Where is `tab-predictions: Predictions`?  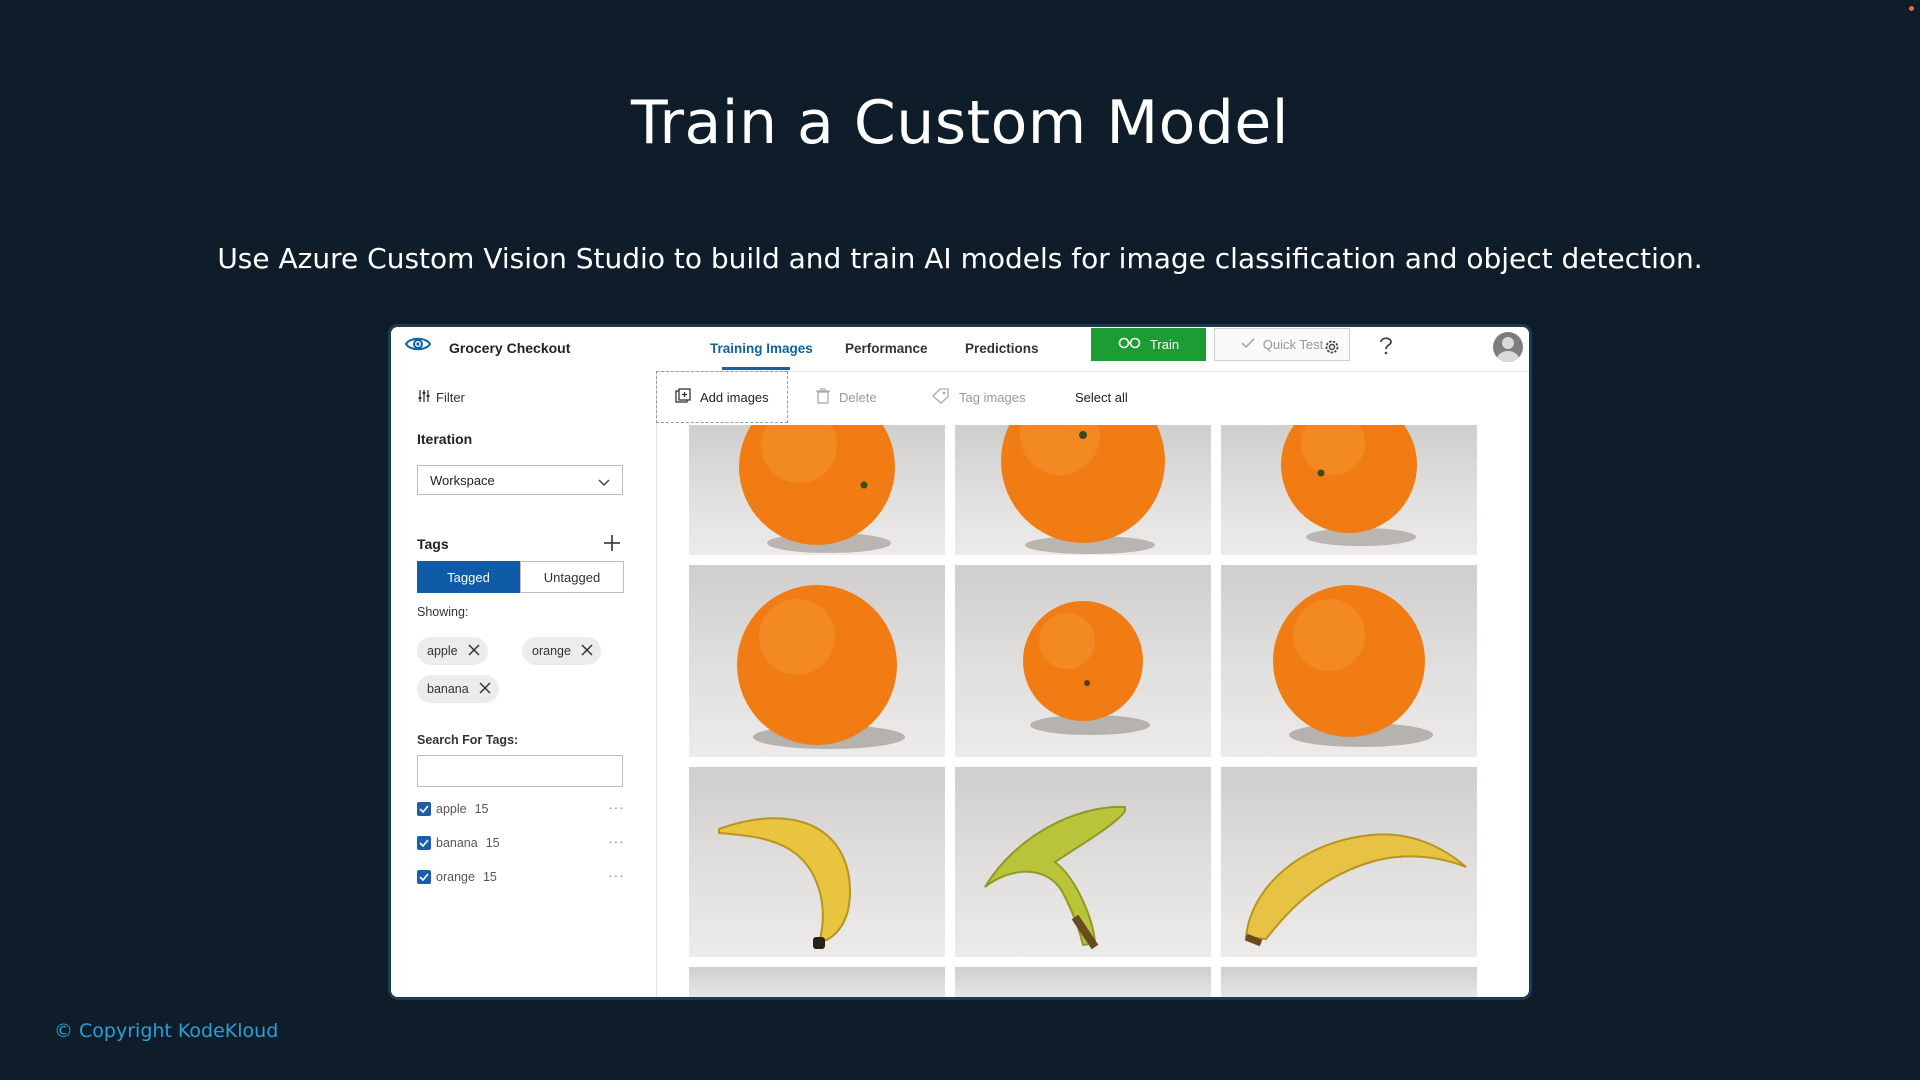
tab-predictions: Predictions is located at coordinates (1002, 348).